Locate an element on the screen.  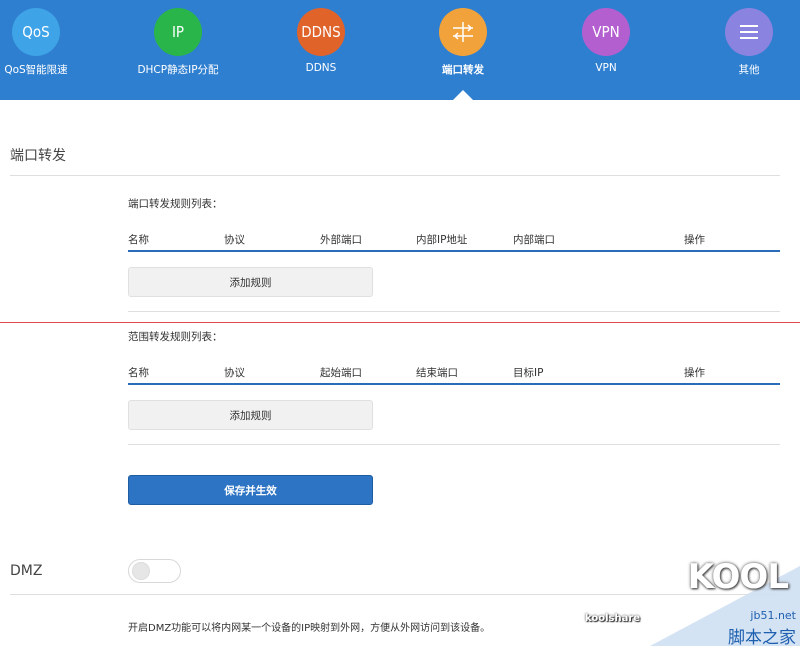
hamburger-glyph is located at coordinates (749, 32).